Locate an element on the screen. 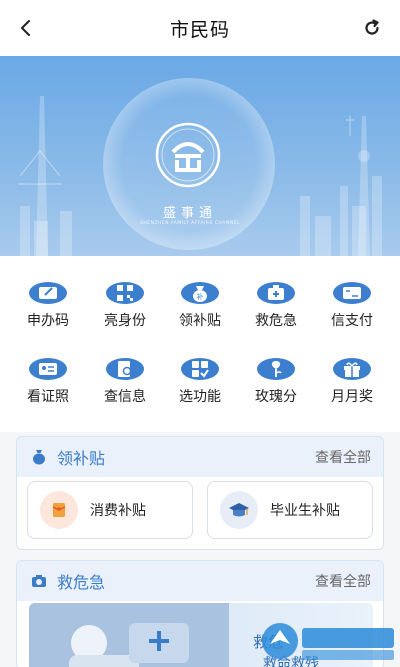  id-card-icon is located at coordinates (48, 369).